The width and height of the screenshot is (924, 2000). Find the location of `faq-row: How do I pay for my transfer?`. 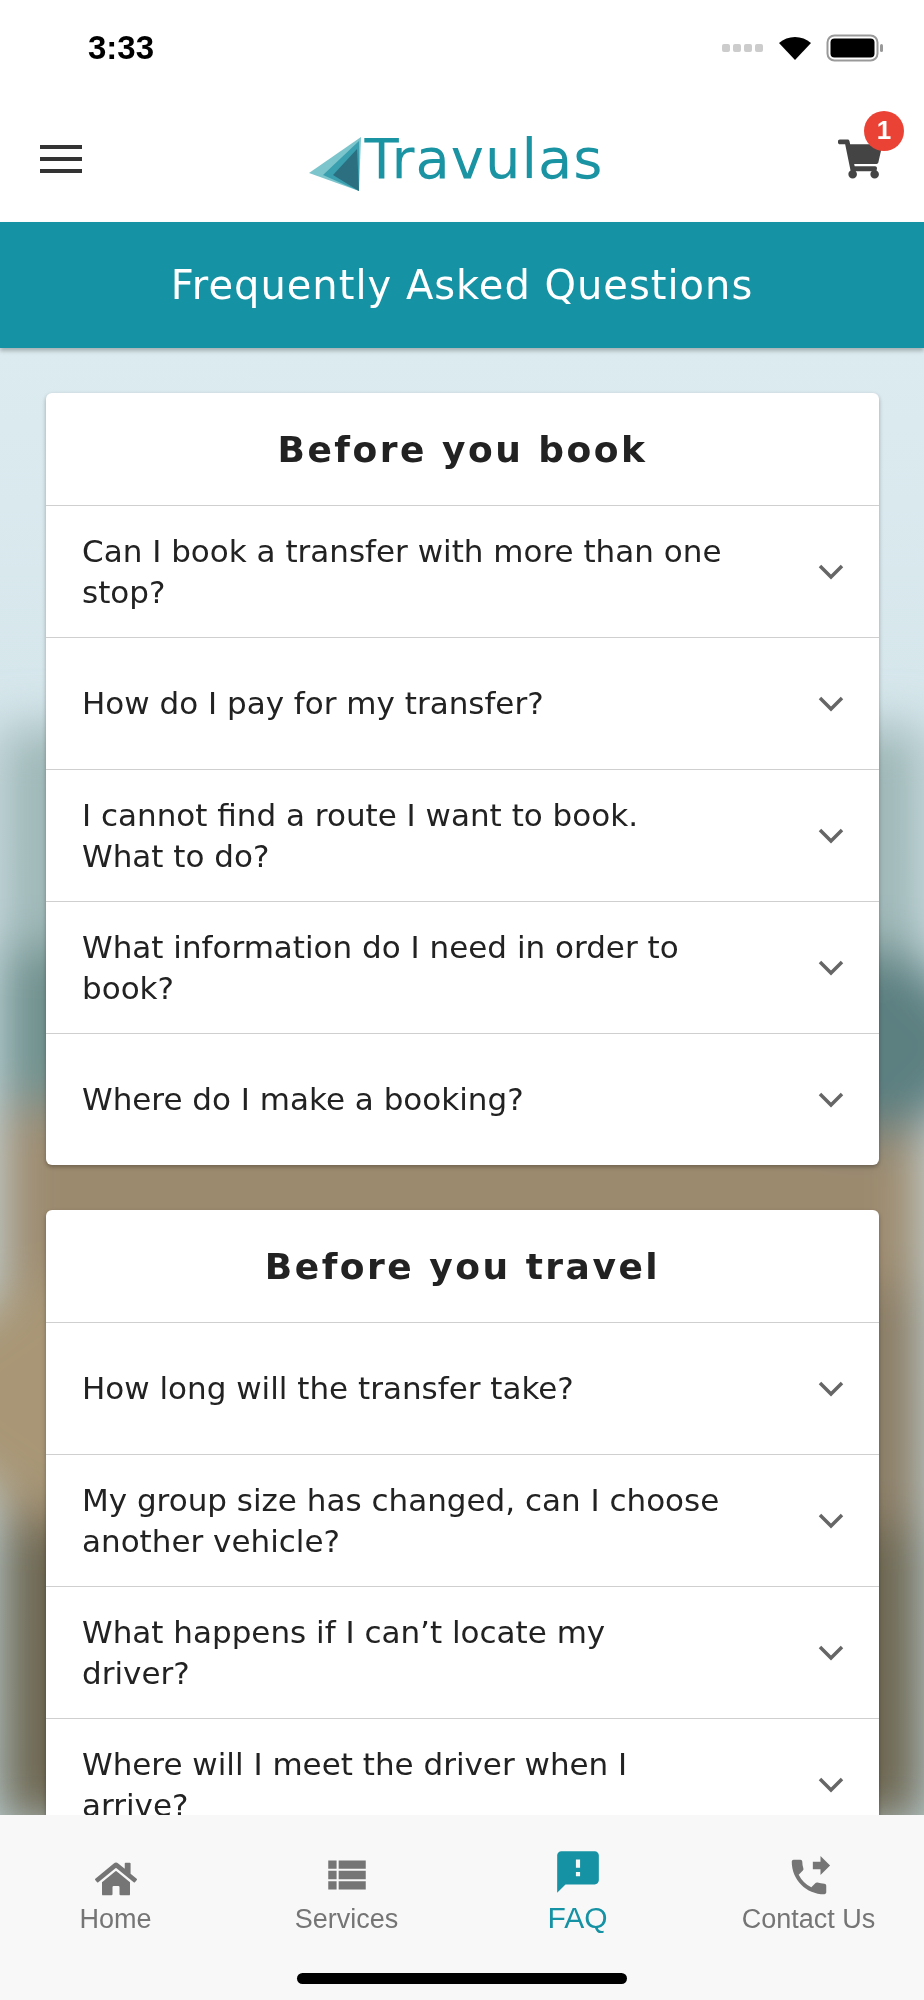

faq-row: How do I pay for my transfer? is located at coordinates (462, 703).